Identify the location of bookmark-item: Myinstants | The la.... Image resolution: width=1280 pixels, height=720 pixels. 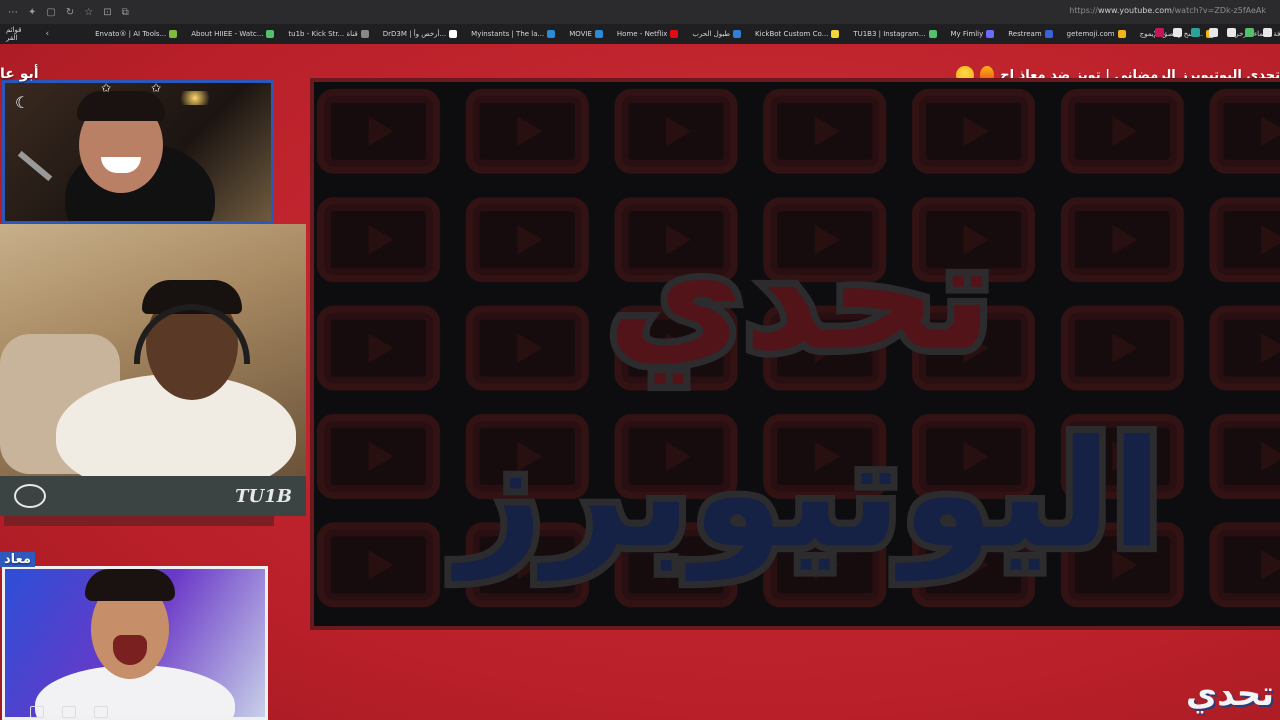
(513, 34).